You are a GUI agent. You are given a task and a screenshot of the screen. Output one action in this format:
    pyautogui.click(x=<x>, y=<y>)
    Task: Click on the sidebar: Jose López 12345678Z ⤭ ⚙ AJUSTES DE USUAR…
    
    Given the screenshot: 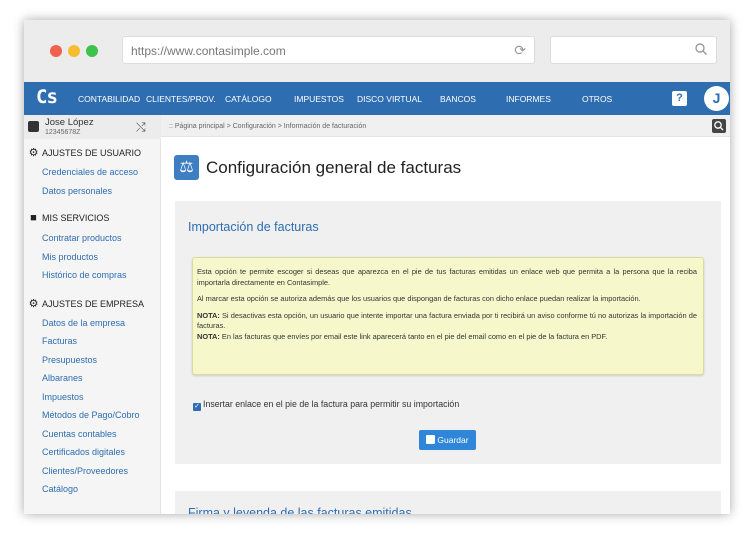 What is the action you would take?
    pyautogui.click(x=92, y=314)
    